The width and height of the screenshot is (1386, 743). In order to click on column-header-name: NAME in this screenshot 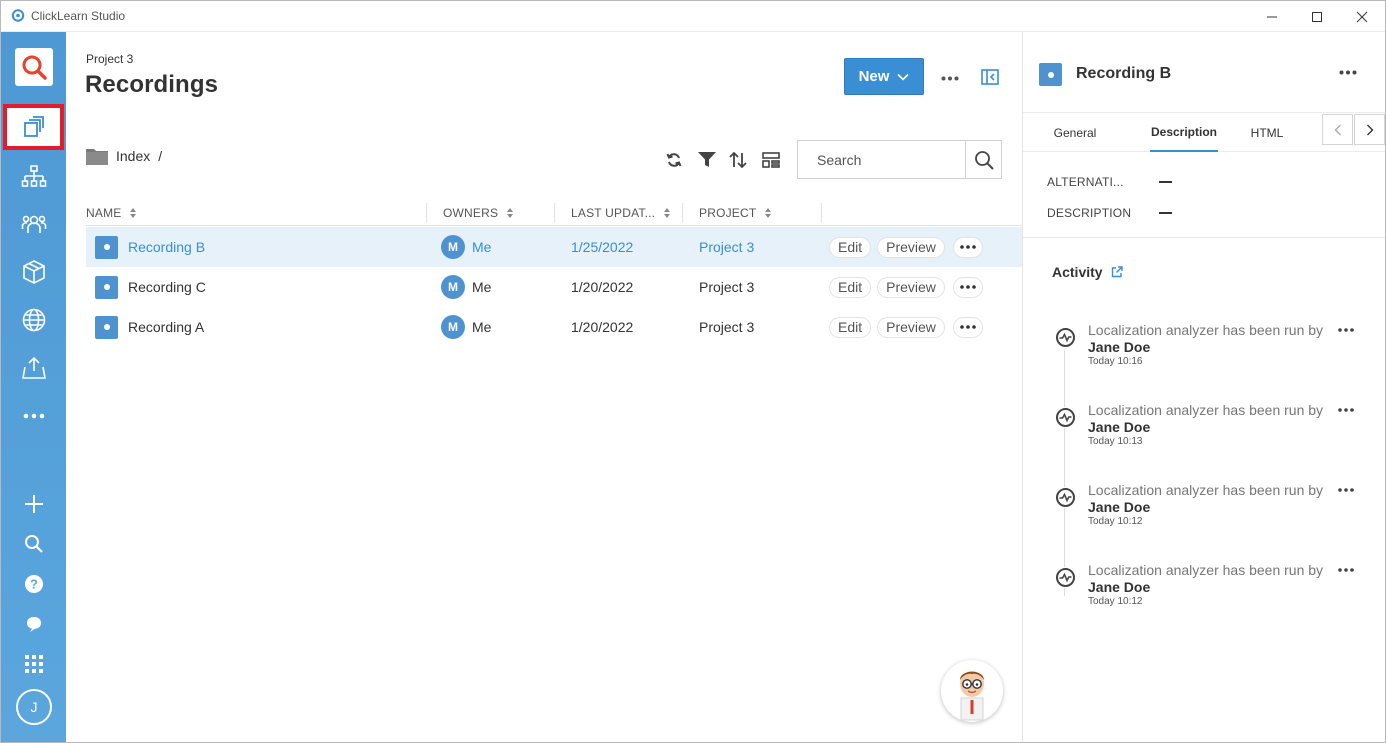, I will do `click(111, 213)`.